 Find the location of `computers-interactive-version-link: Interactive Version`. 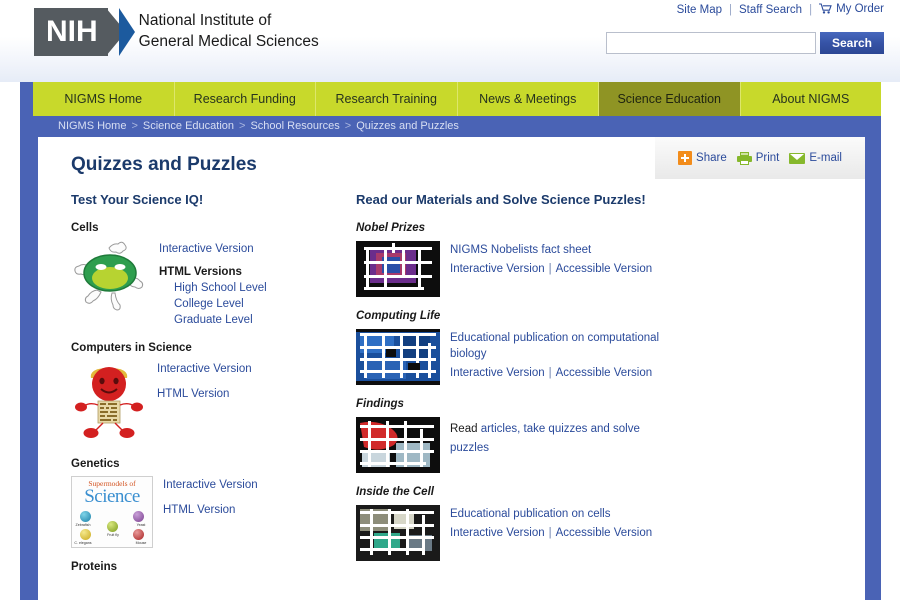

computers-interactive-version-link: Interactive Version is located at coordinates (204, 370).